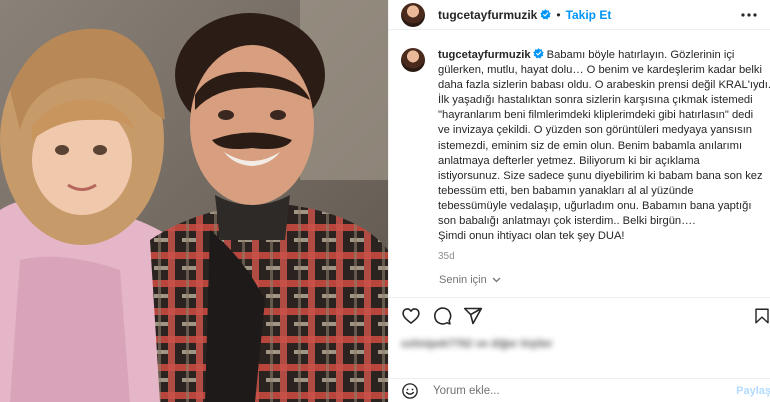  What do you see at coordinates (413, 60) in the screenshot?
I see `caption-avatar` at bounding box center [413, 60].